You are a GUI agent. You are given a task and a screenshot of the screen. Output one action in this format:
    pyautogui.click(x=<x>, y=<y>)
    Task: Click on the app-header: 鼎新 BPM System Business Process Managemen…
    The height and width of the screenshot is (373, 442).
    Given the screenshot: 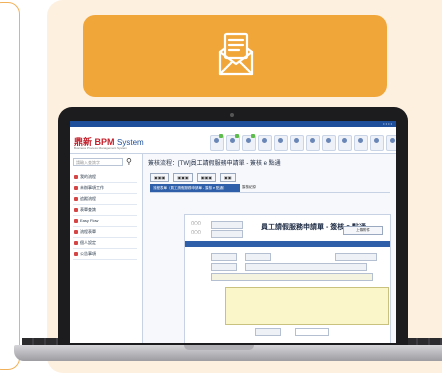 What is the action you would take?
    pyautogui.click(x=233, y=140)
    